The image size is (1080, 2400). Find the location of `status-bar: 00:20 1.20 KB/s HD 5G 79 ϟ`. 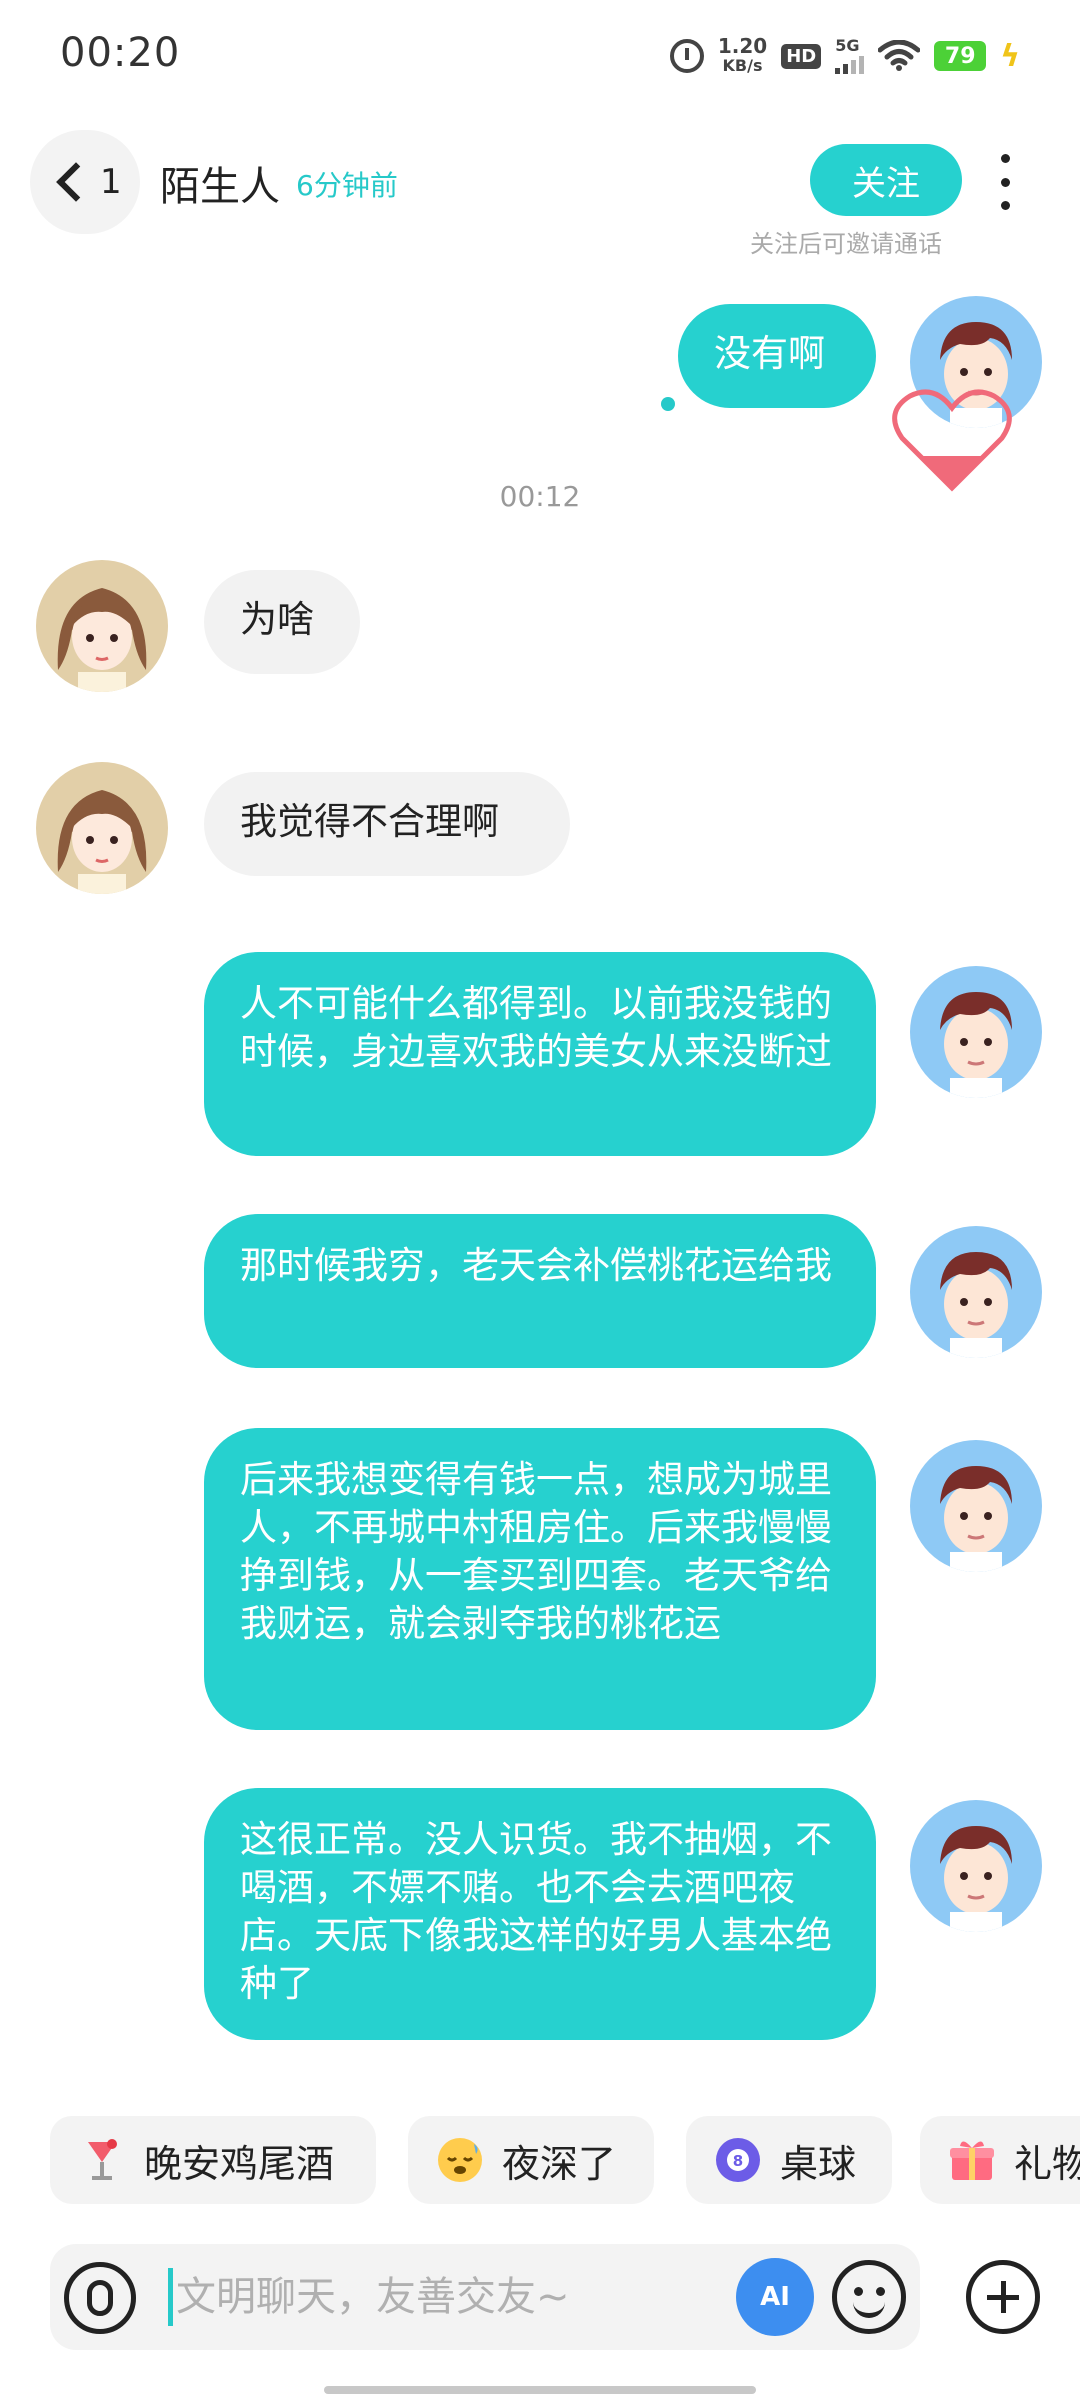

status-bar: 00:20 1.20 KB/s HD 5G 79 ϟ is located at coordinates (540, 55).